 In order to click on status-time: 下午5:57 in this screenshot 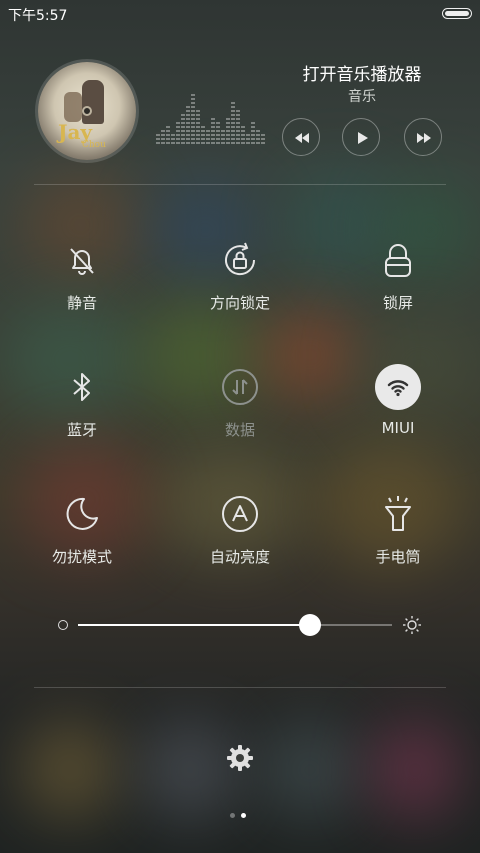, I will do `click(38, 16)`.